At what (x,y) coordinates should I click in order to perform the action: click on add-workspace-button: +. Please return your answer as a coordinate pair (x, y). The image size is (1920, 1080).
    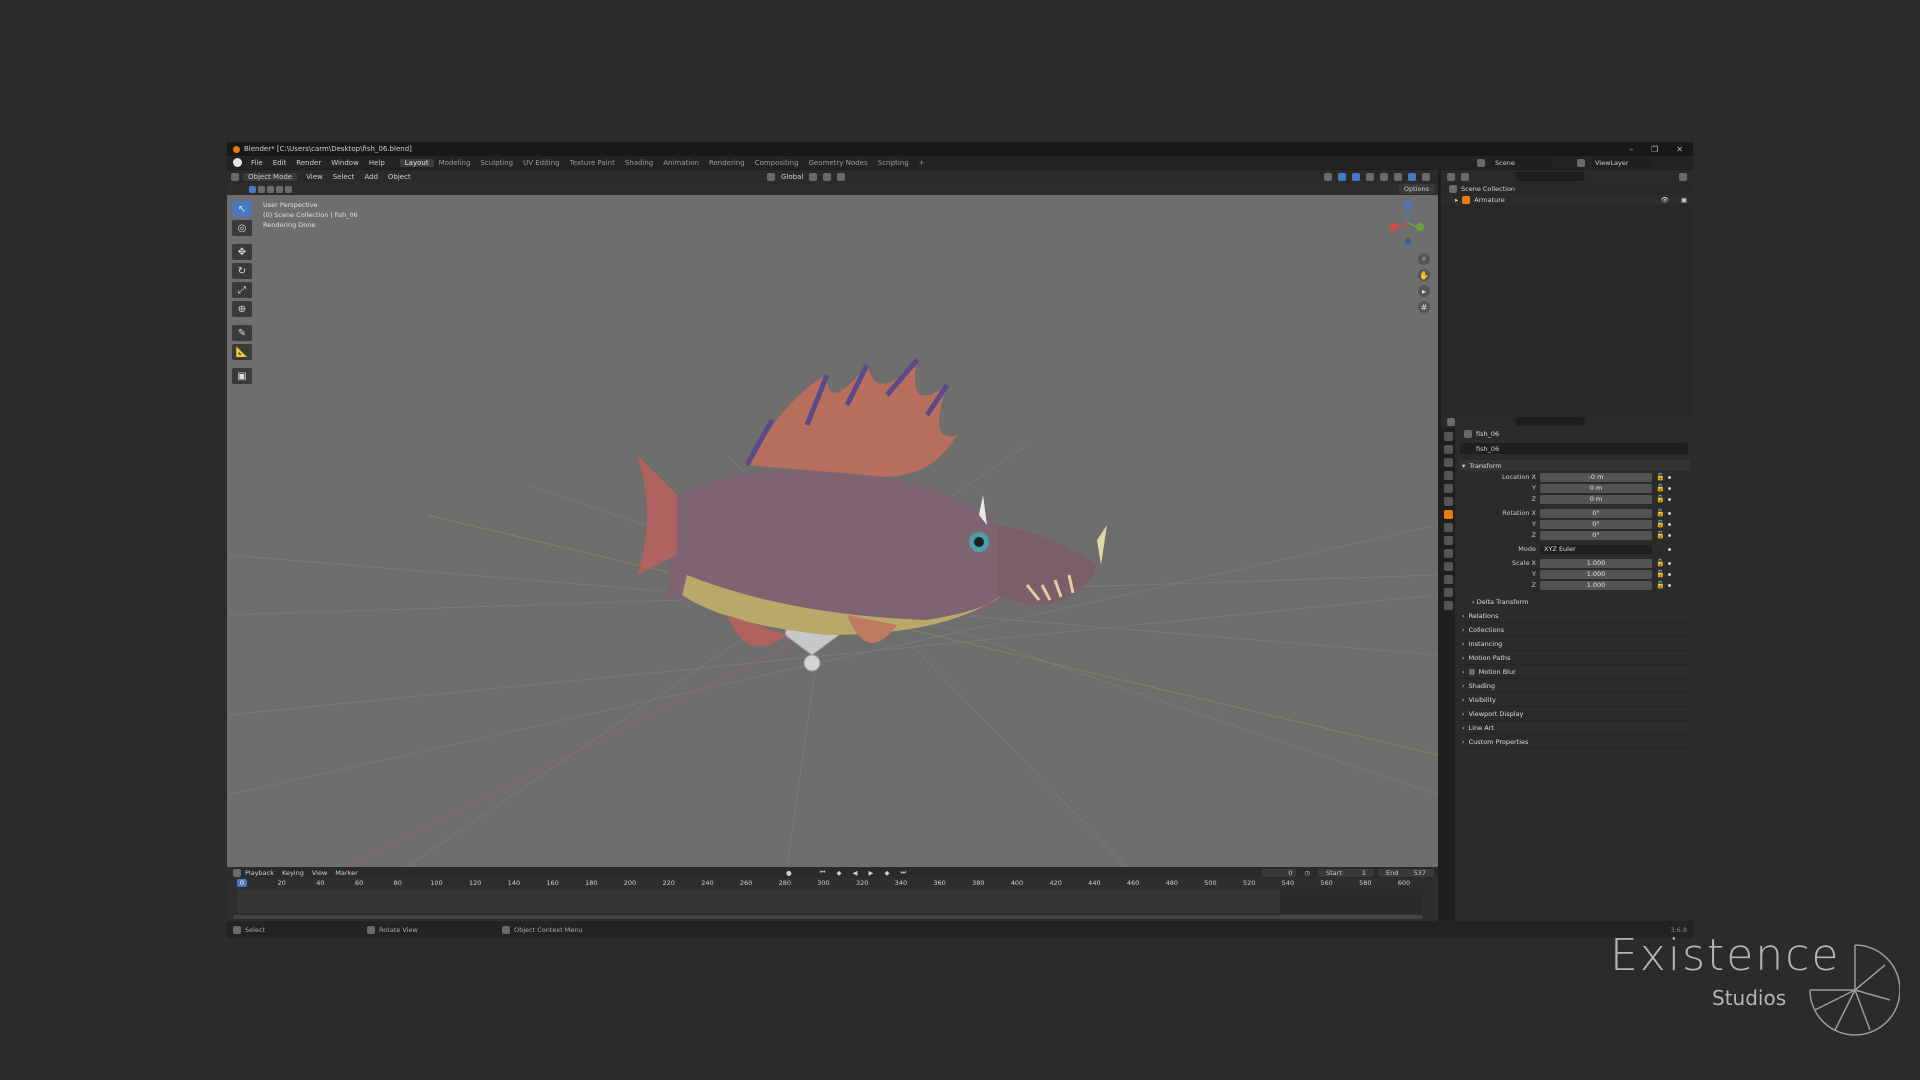
    Looking at the image, I should click on (922, 163).